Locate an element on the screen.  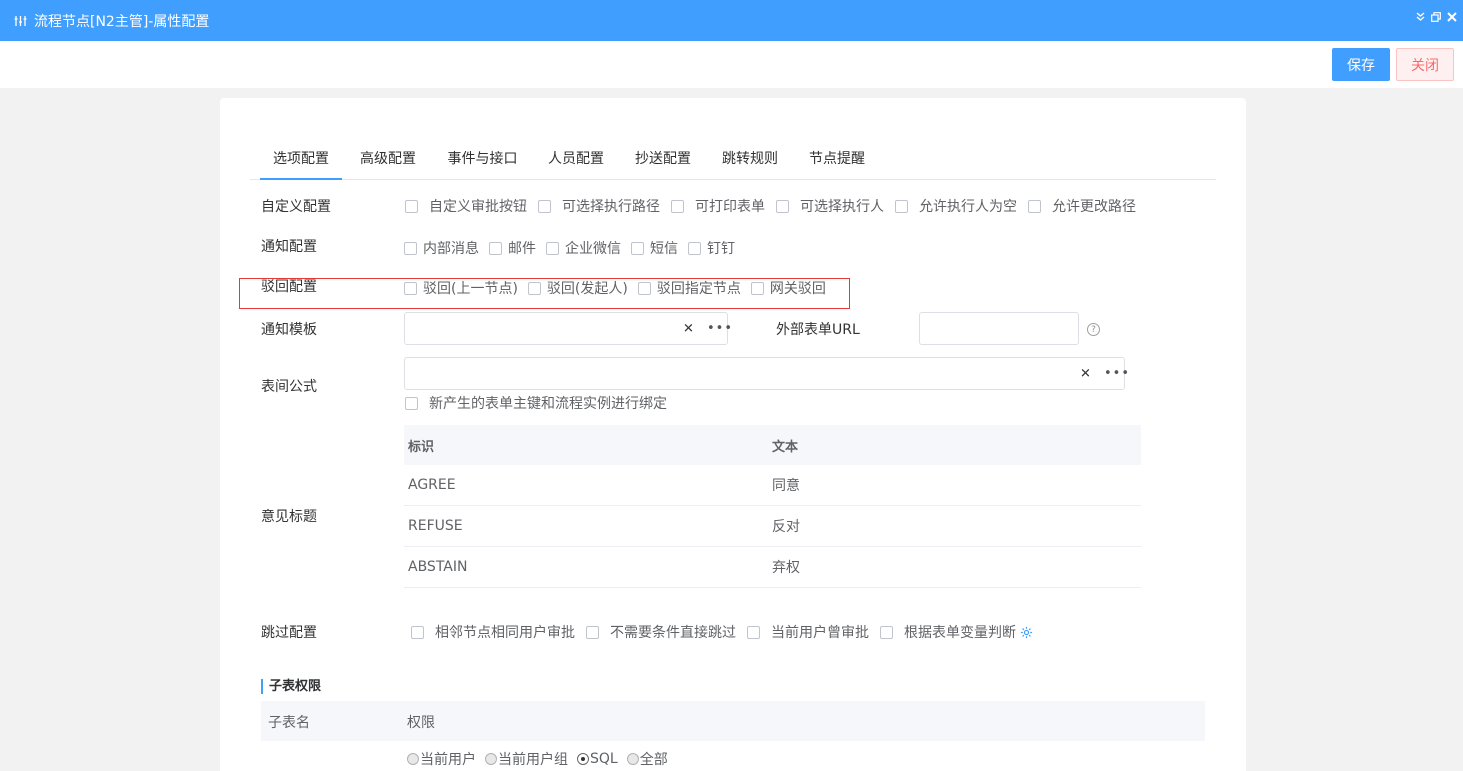
tab-personnel: 人员配置 is located at coordinates (576, 160).